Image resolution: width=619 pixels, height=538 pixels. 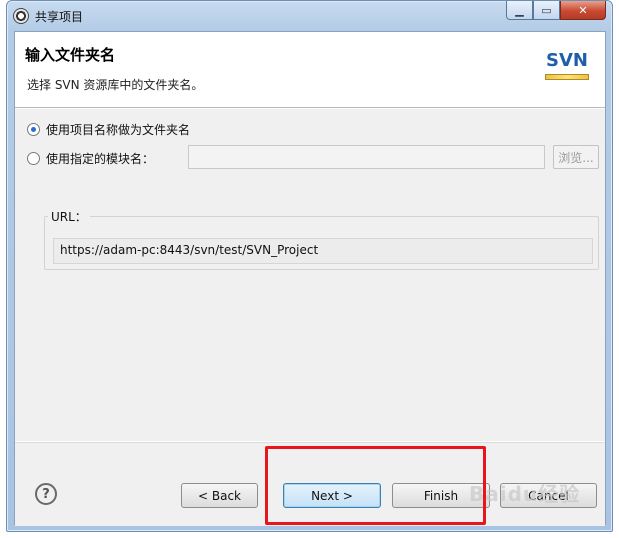 I want to click on svn-logo-bar, so click(x=567, y=77).